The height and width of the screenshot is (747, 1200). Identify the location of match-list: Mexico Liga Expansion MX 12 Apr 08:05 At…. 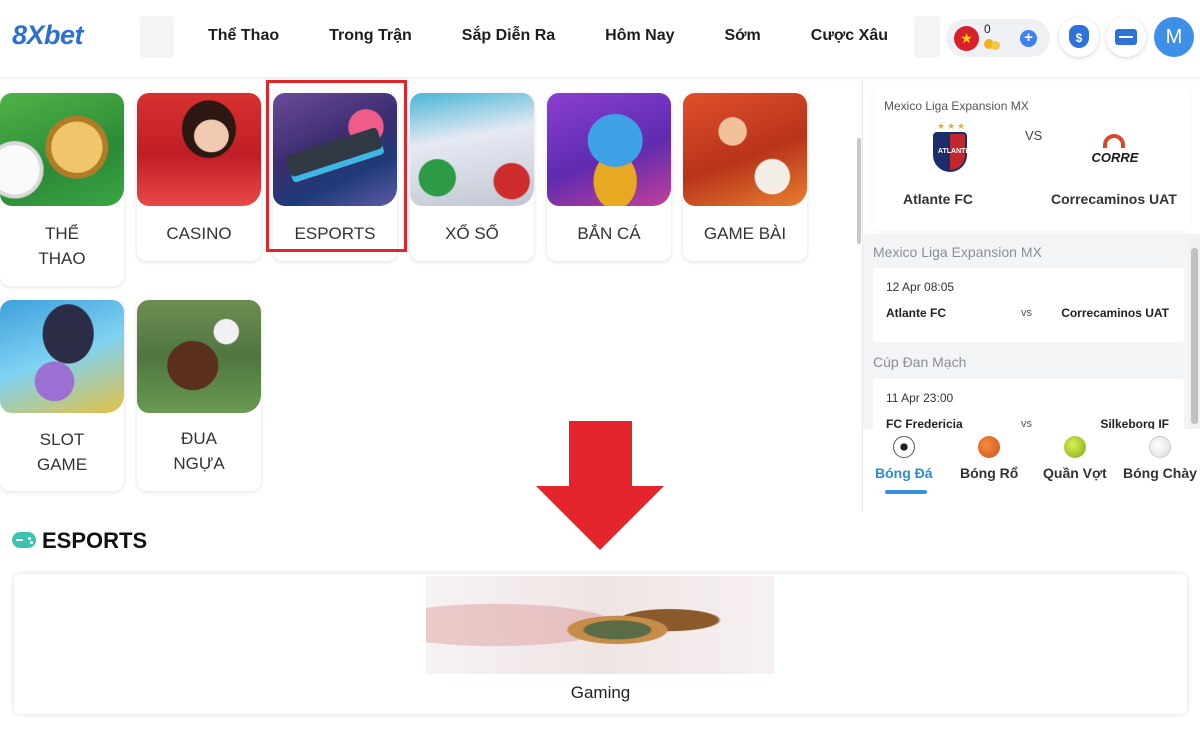
(1031, 331).